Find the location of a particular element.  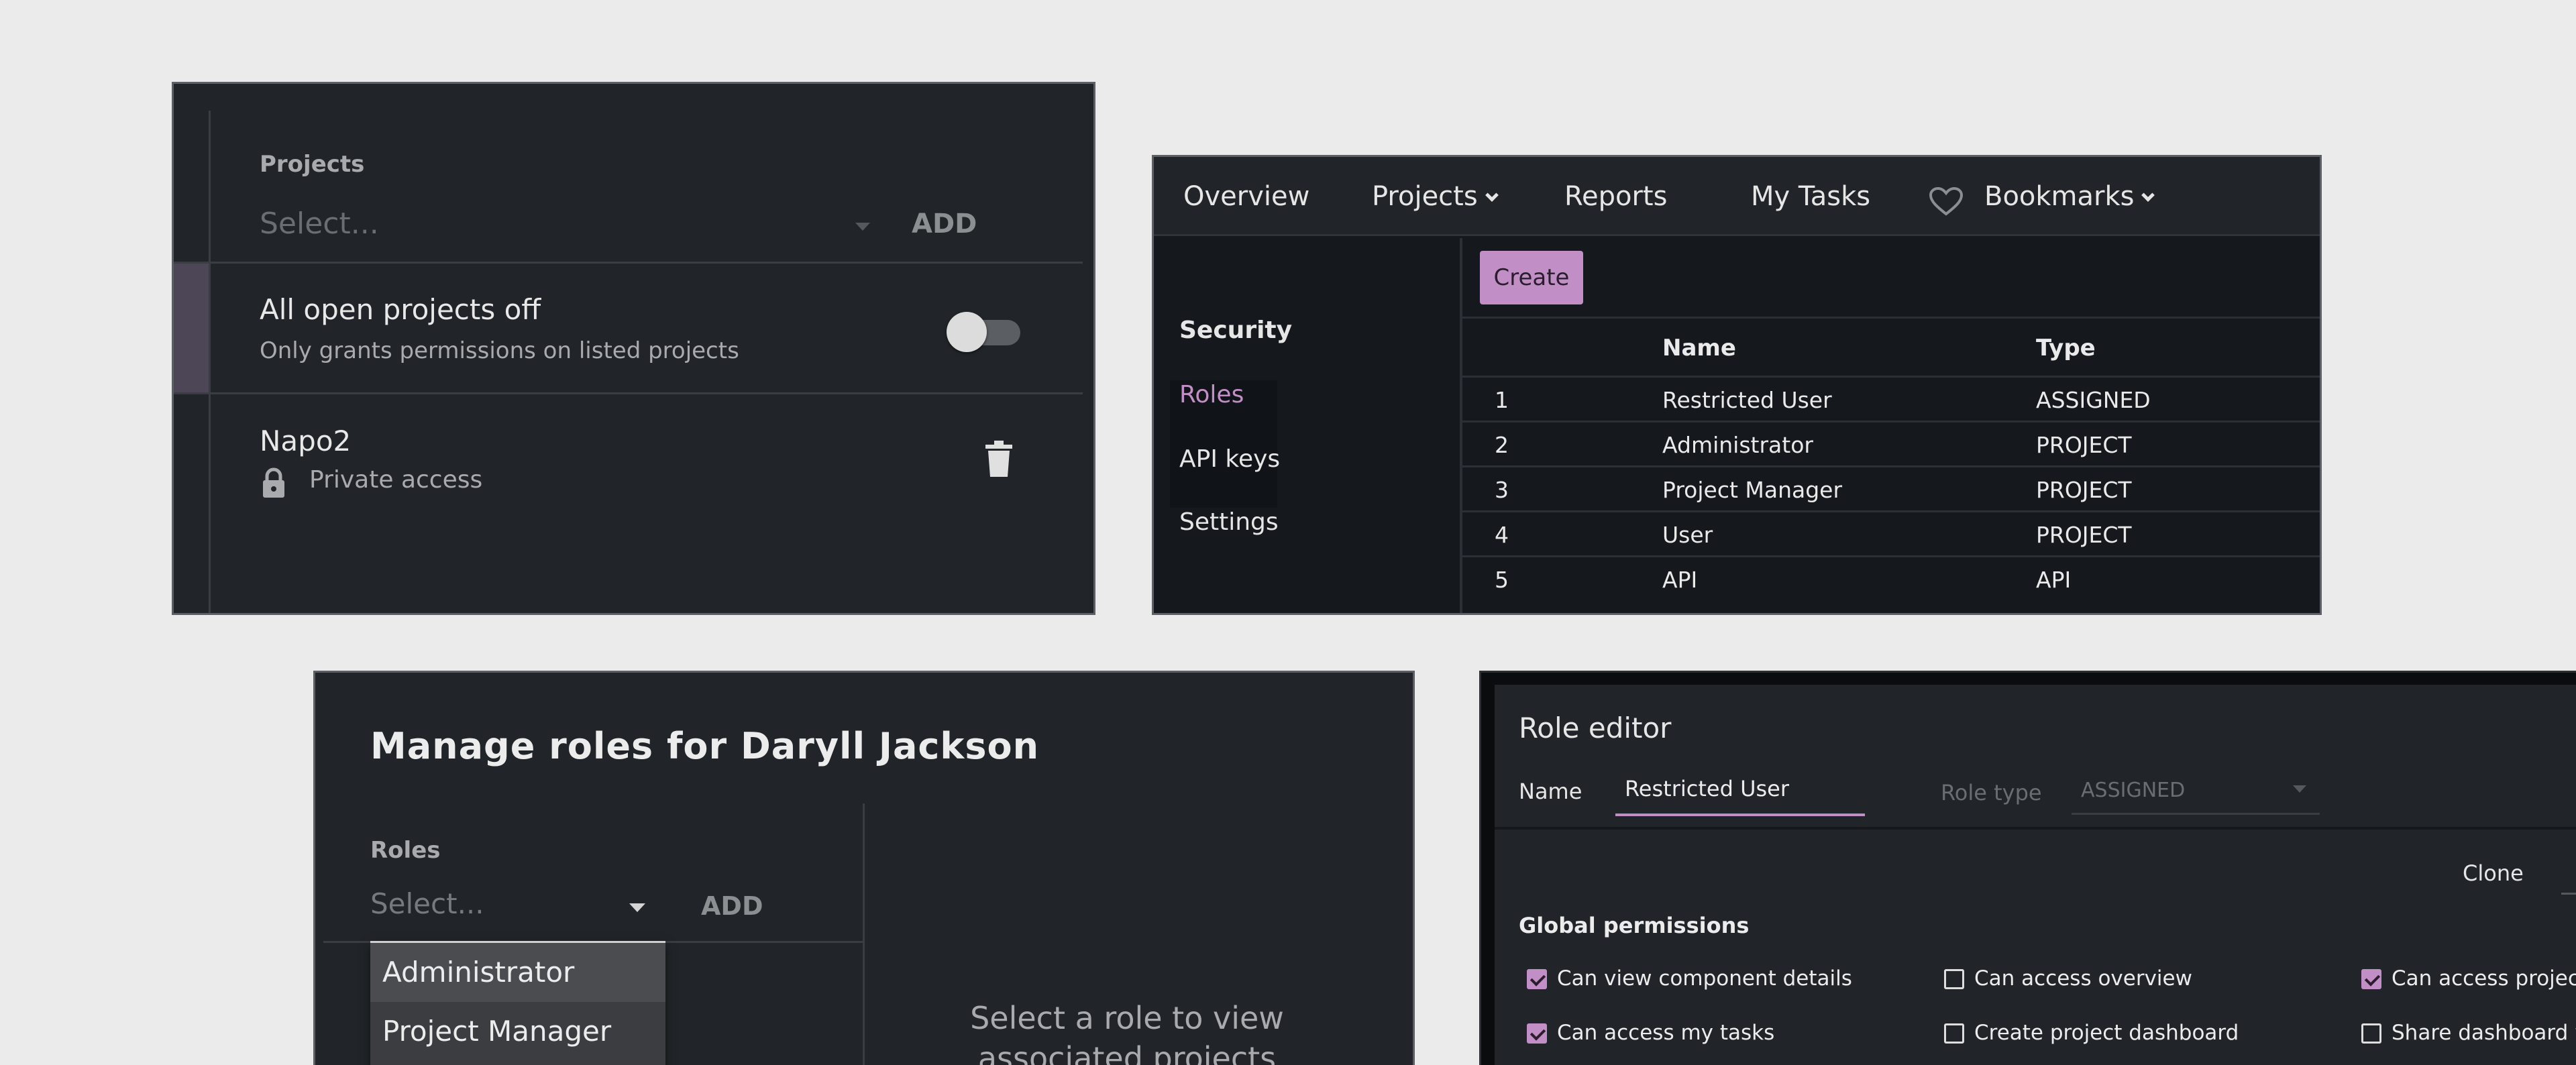

permission-label: Share dashboard wi is located at coordinates (2484, 1033).